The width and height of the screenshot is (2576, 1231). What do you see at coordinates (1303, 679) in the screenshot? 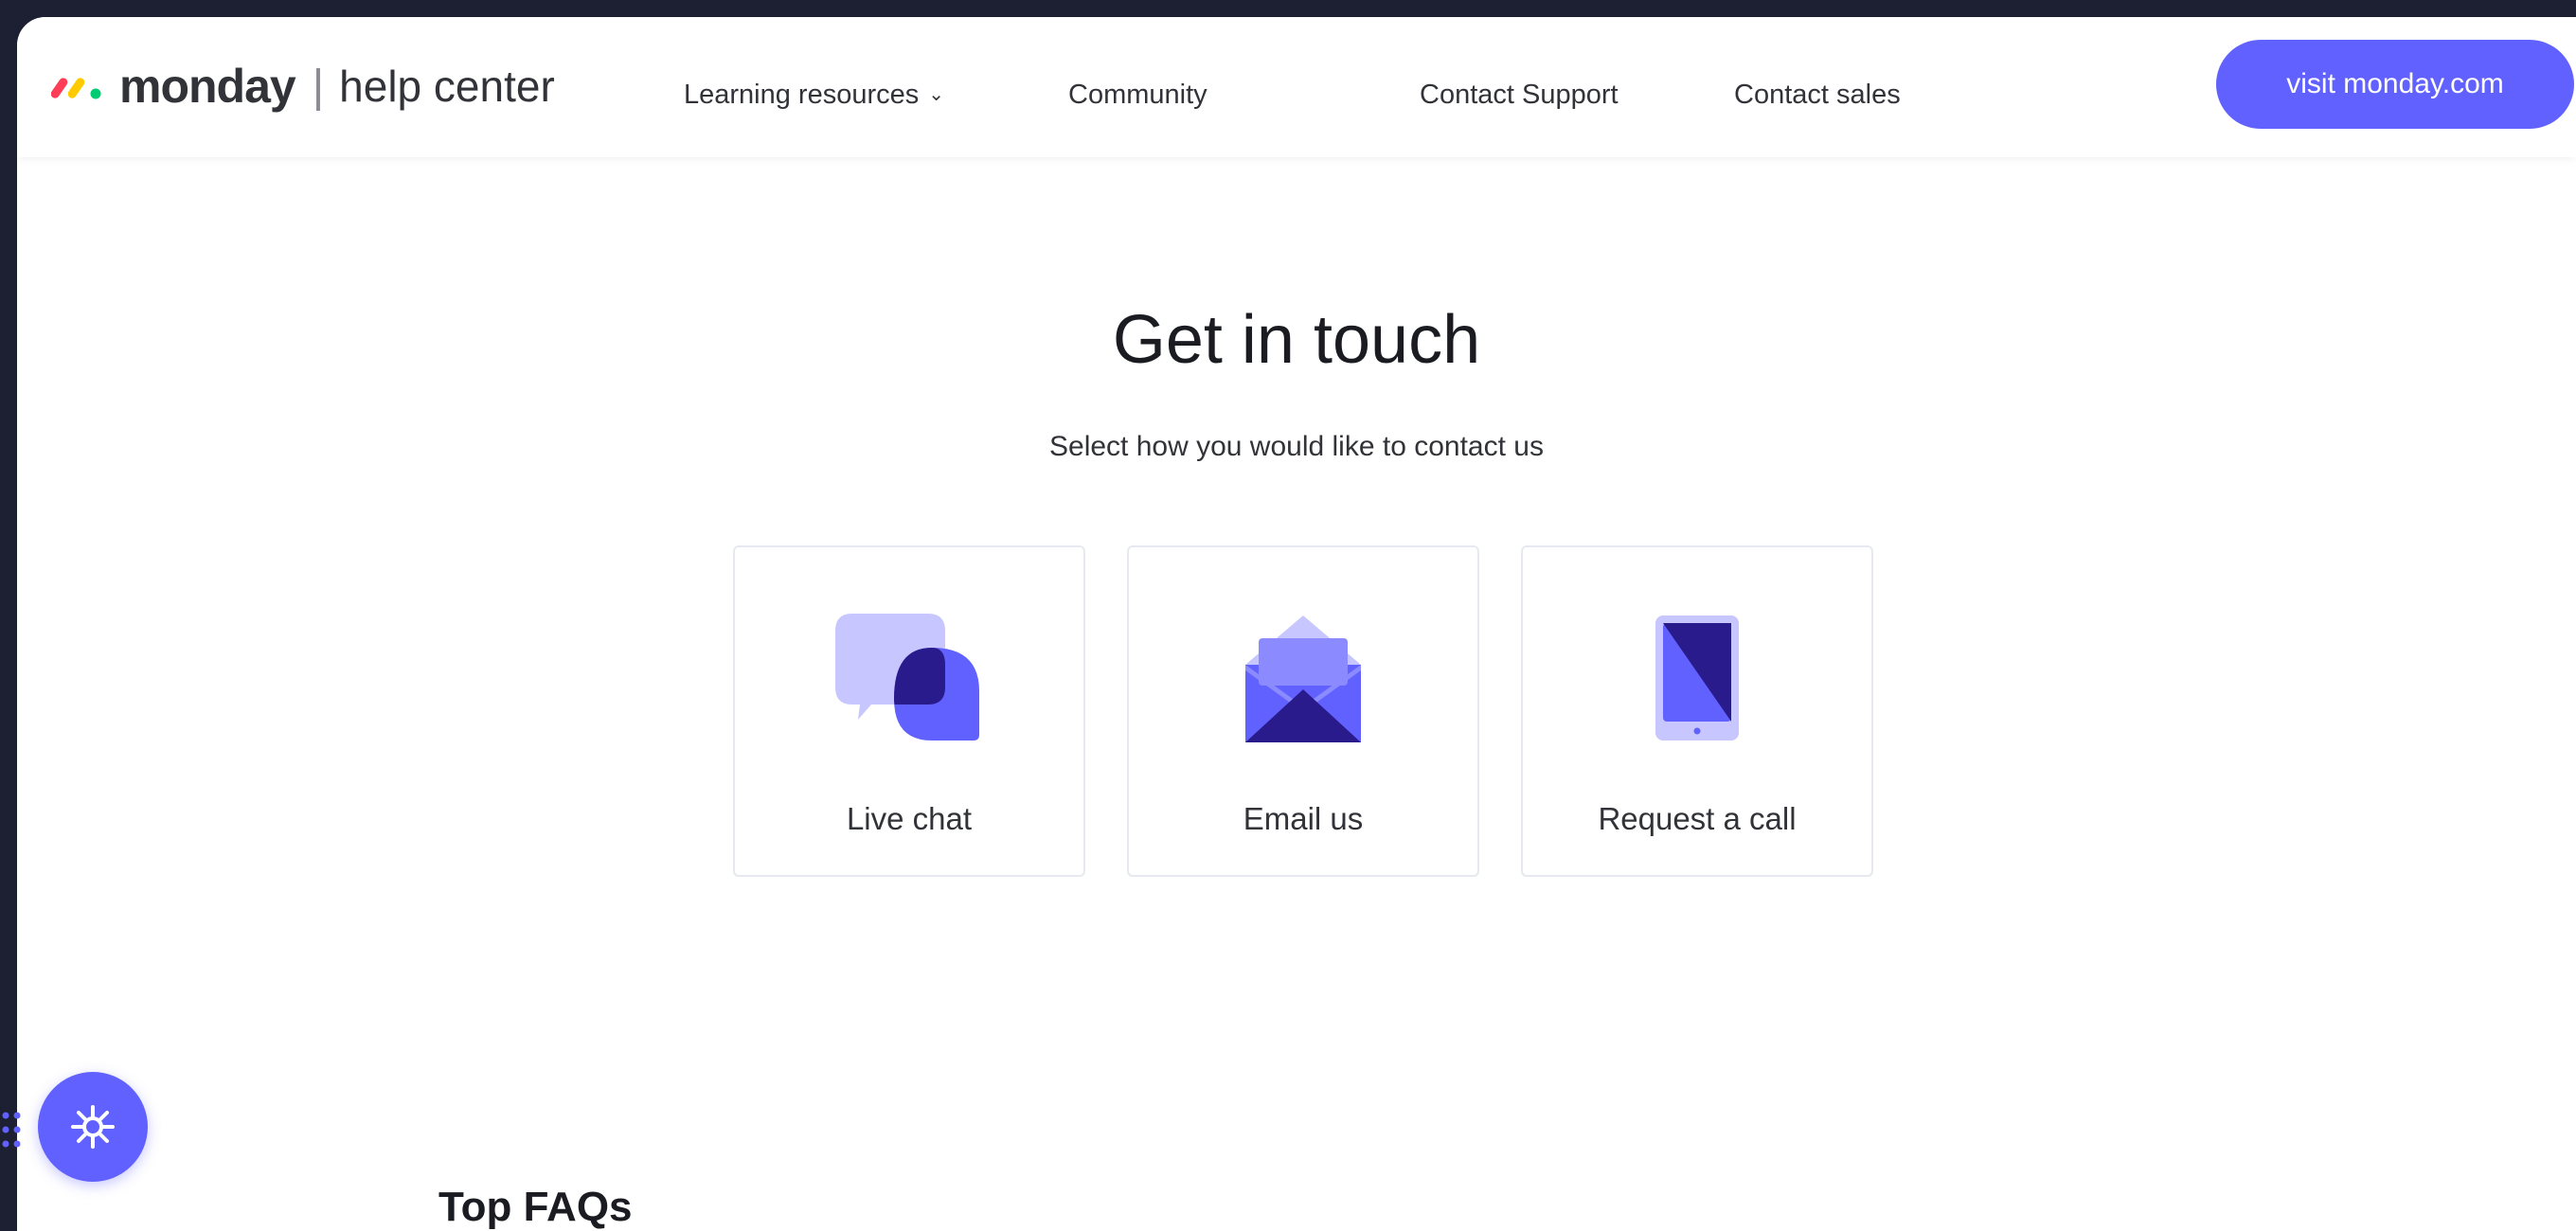
I see `envelope-icon` at bounding box center [1303, 679].